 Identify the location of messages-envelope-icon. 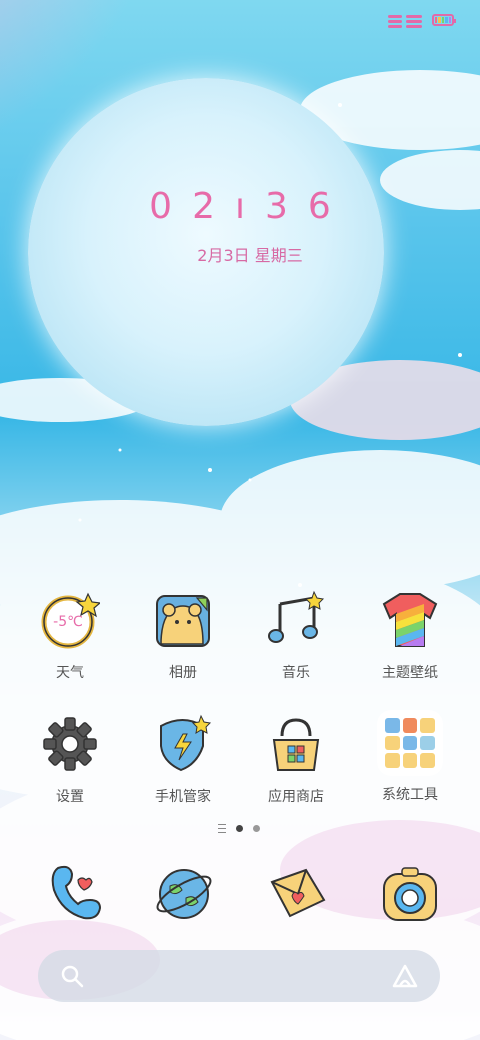
(298, 894).